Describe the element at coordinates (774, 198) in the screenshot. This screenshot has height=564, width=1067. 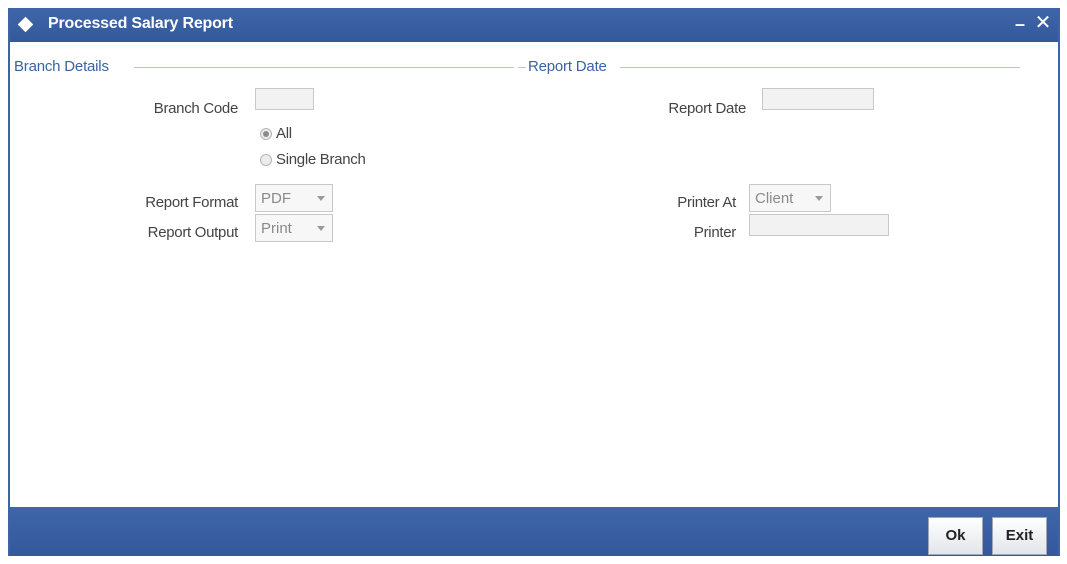
I see `printer-at-value: Client` at that location.